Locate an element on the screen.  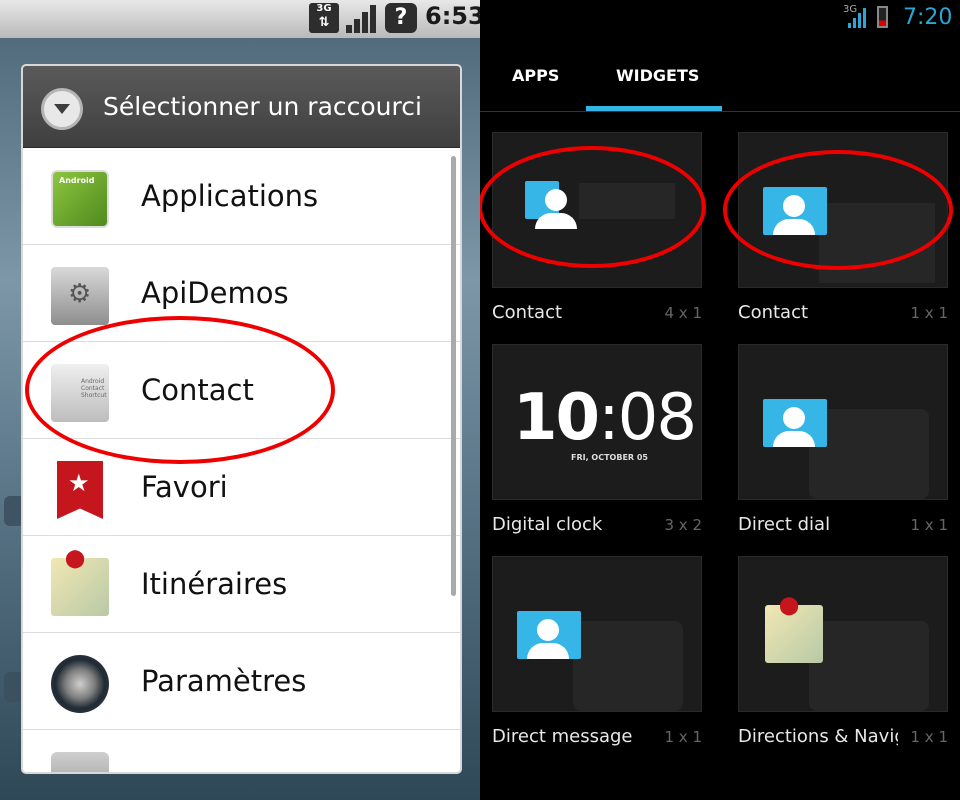
shortcut-item-label: ApiDemos is located at coordinates (215, 293).